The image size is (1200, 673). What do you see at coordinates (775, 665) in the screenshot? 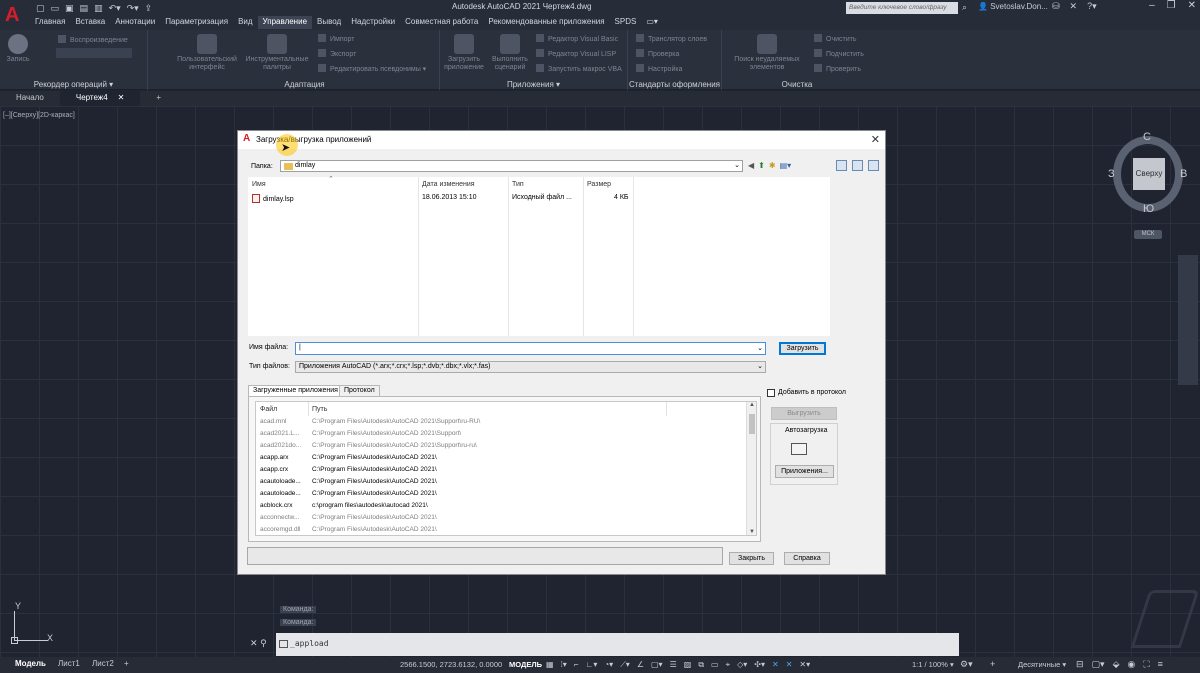
I see `annotation-visibility-icon: ✕` at bounding box center [775, 665].